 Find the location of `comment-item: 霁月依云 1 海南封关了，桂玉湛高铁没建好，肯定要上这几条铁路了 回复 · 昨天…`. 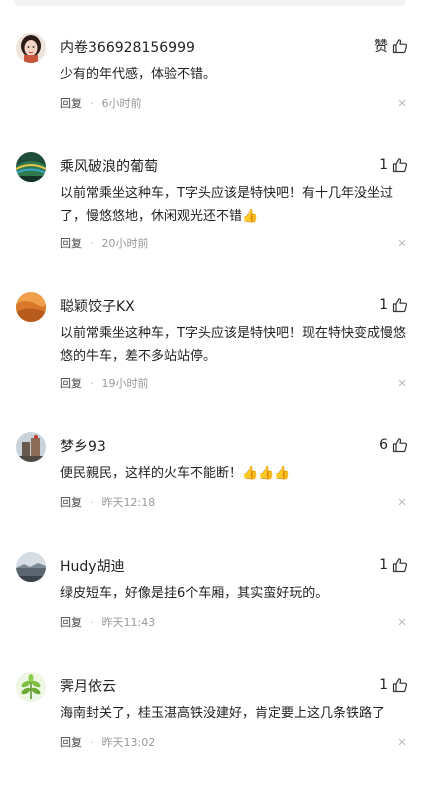

comment-item: 霁月依云 1 海南封关了，桂玉湛高铁没建好，肯定要上这几条铁路了 回复 · 昨天… is located at coordinates (216, 731).